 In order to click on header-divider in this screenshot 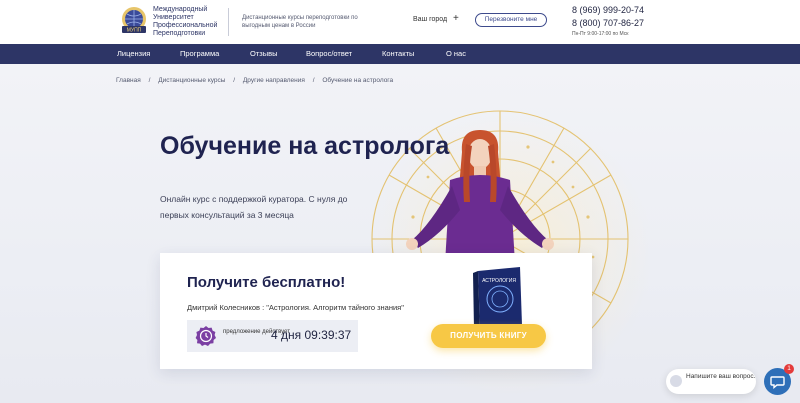, I will do `click(228, 22)`.